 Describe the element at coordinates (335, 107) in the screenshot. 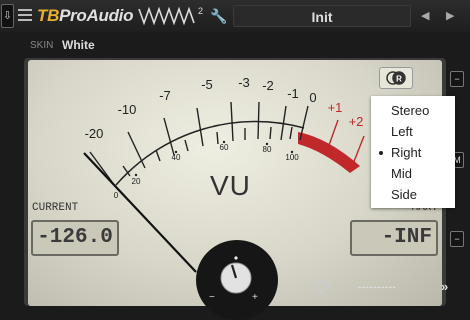

I see `scale-label: +1` at that location.